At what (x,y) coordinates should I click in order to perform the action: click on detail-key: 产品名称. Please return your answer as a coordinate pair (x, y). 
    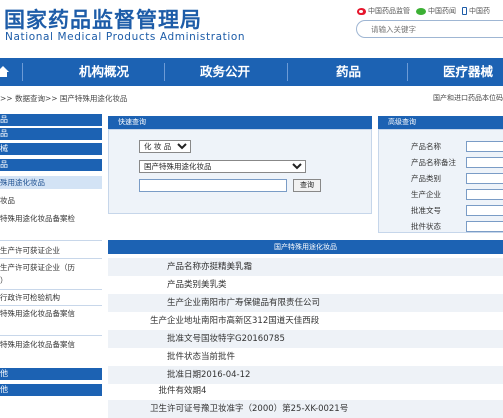
    Looking at the image, I should click on (183, 267).